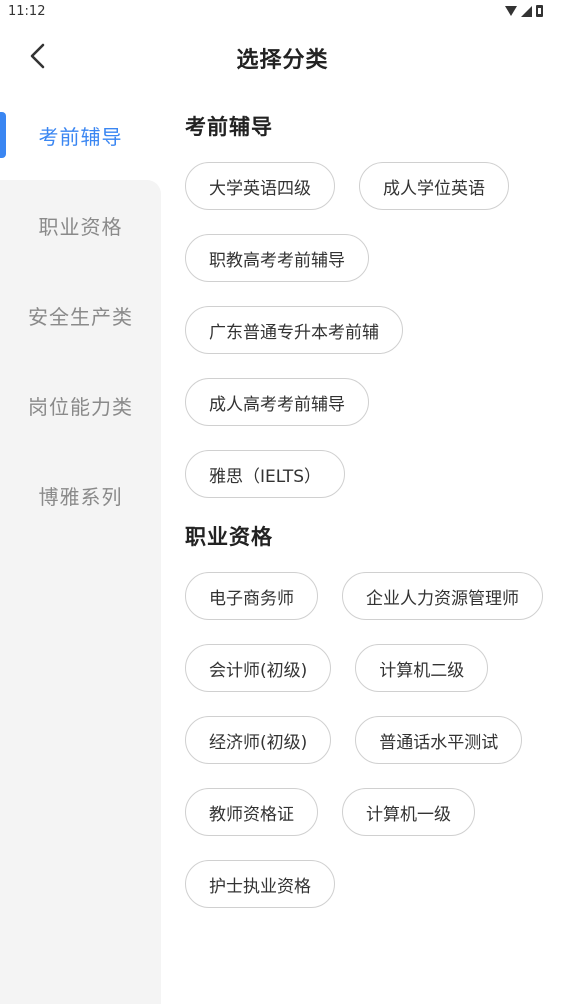 This screenshot has height=1004, width=565. What do you see at coordinates (439, 740) in the screenshot?
I see `category-chip: 普通话水平测试` at bounding box center [439, 740].